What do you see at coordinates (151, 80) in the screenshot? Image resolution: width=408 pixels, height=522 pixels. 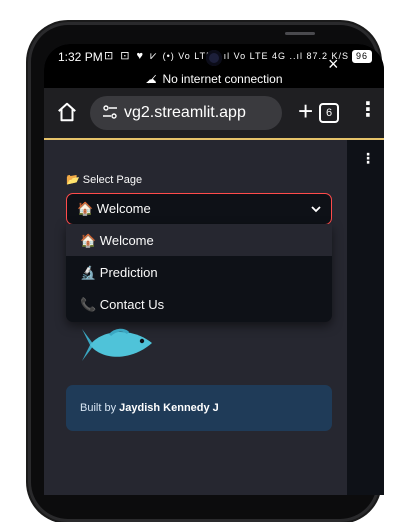 I see `cloud-off-icon: ☁̸` at bounding box center [151, 80].